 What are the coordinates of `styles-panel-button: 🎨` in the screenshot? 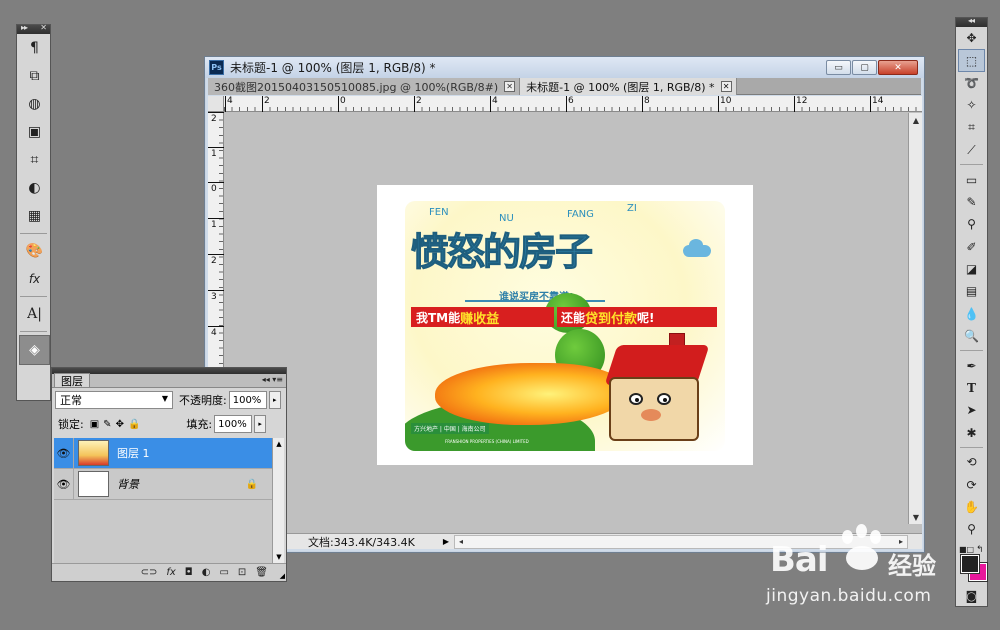 It's located at (34, 251).